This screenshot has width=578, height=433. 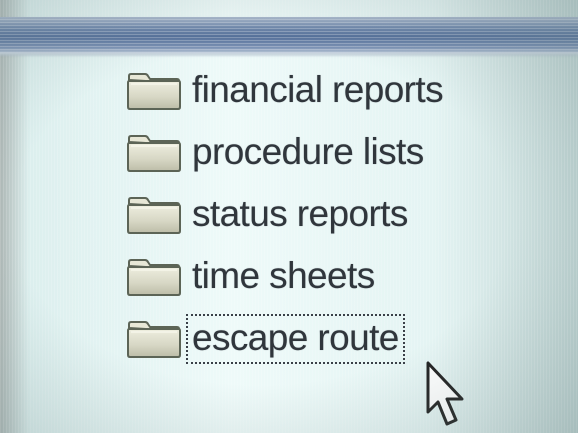 I want to click on folder-item-escape-route: escape route, so click(x=346, y=339).